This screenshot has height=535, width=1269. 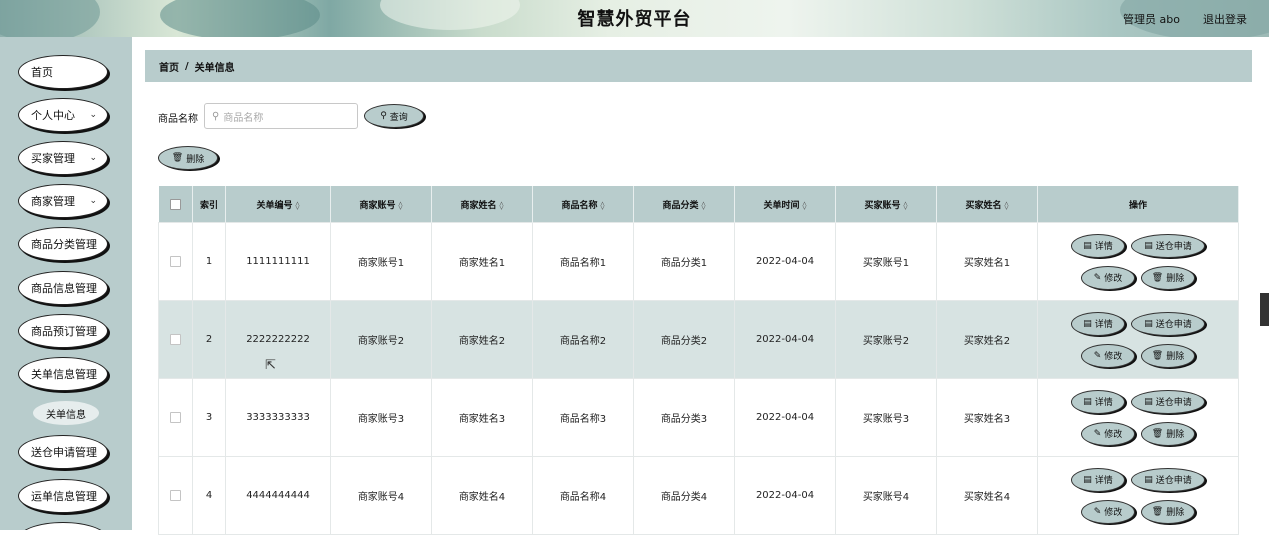 What do you see at coordinates (698, 66) in the screenshot?
I see `breadcrumb: 首页 / 关单信息` at bounding box center [698, 66].